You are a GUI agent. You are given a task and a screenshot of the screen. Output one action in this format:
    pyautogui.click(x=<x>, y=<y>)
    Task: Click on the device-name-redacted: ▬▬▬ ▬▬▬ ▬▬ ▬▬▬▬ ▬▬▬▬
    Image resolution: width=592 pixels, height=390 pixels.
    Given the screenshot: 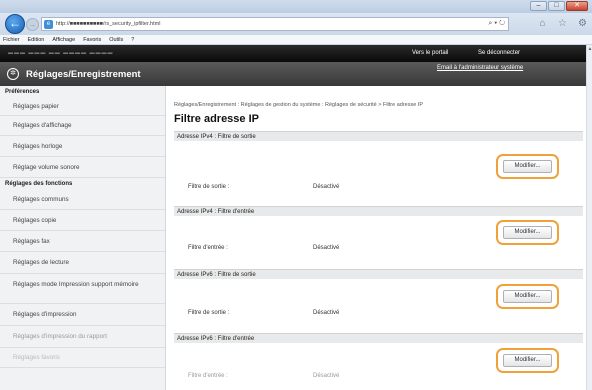 What is the action you would take?
    pyautogui.click(x=61, y=53)
    